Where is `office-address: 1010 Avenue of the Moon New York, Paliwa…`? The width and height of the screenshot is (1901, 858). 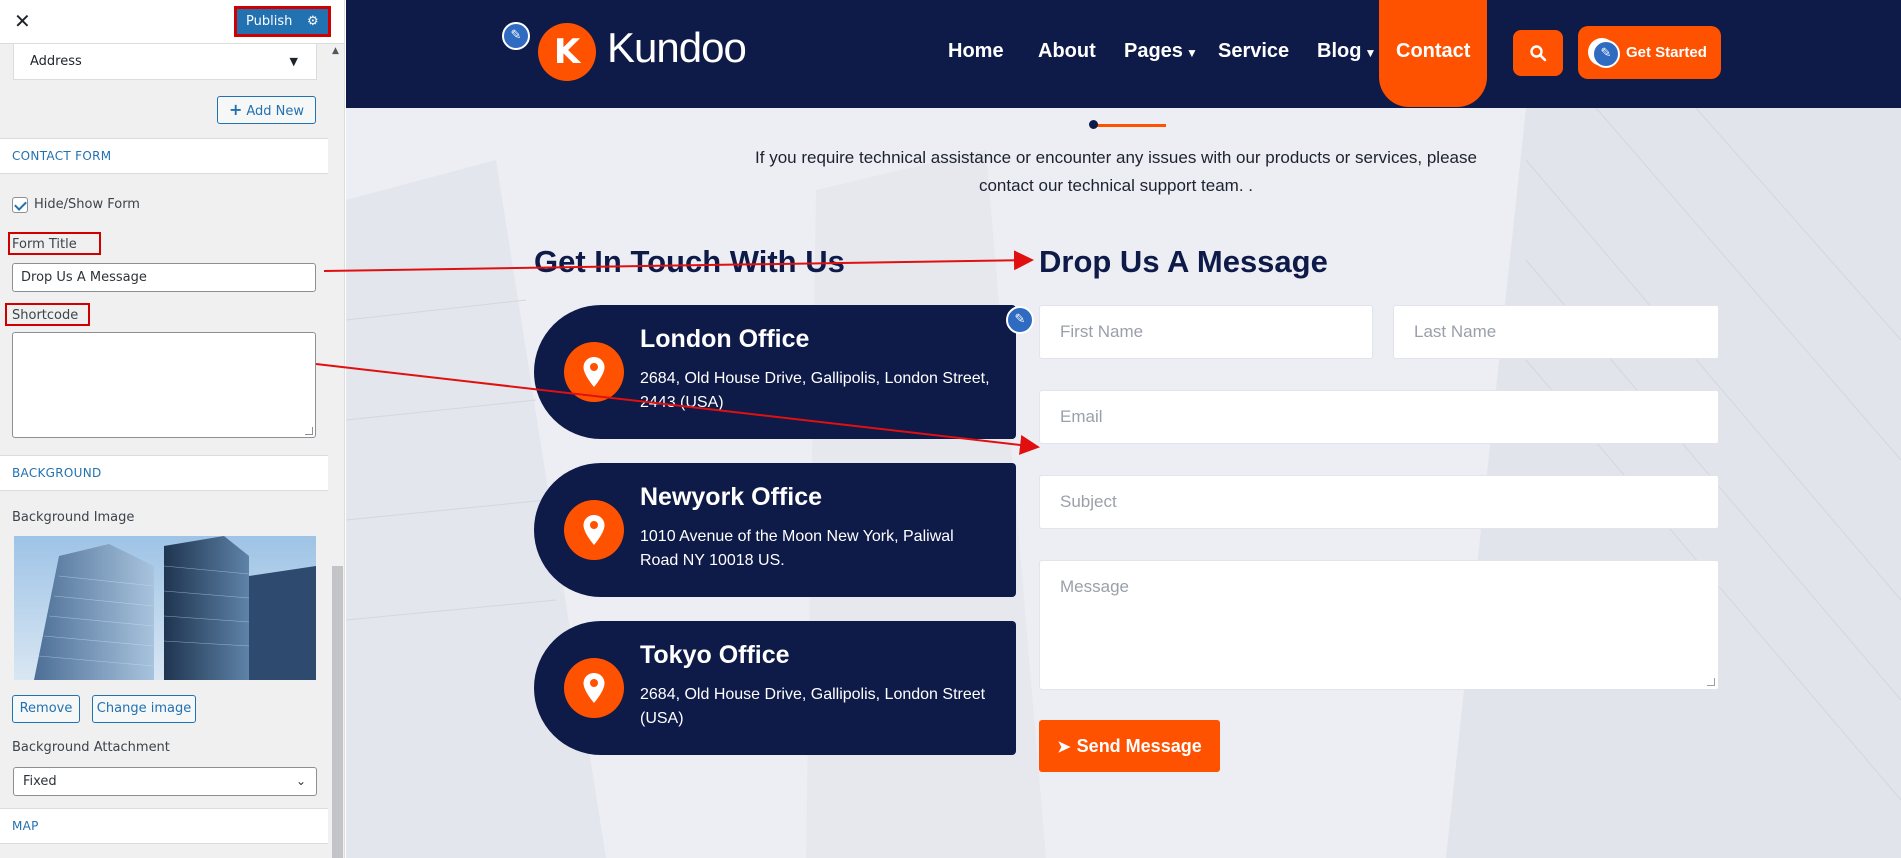
office-address: 1010 Avenue of the Moon New York, Paliwa… is located at coordinates (797, 548).